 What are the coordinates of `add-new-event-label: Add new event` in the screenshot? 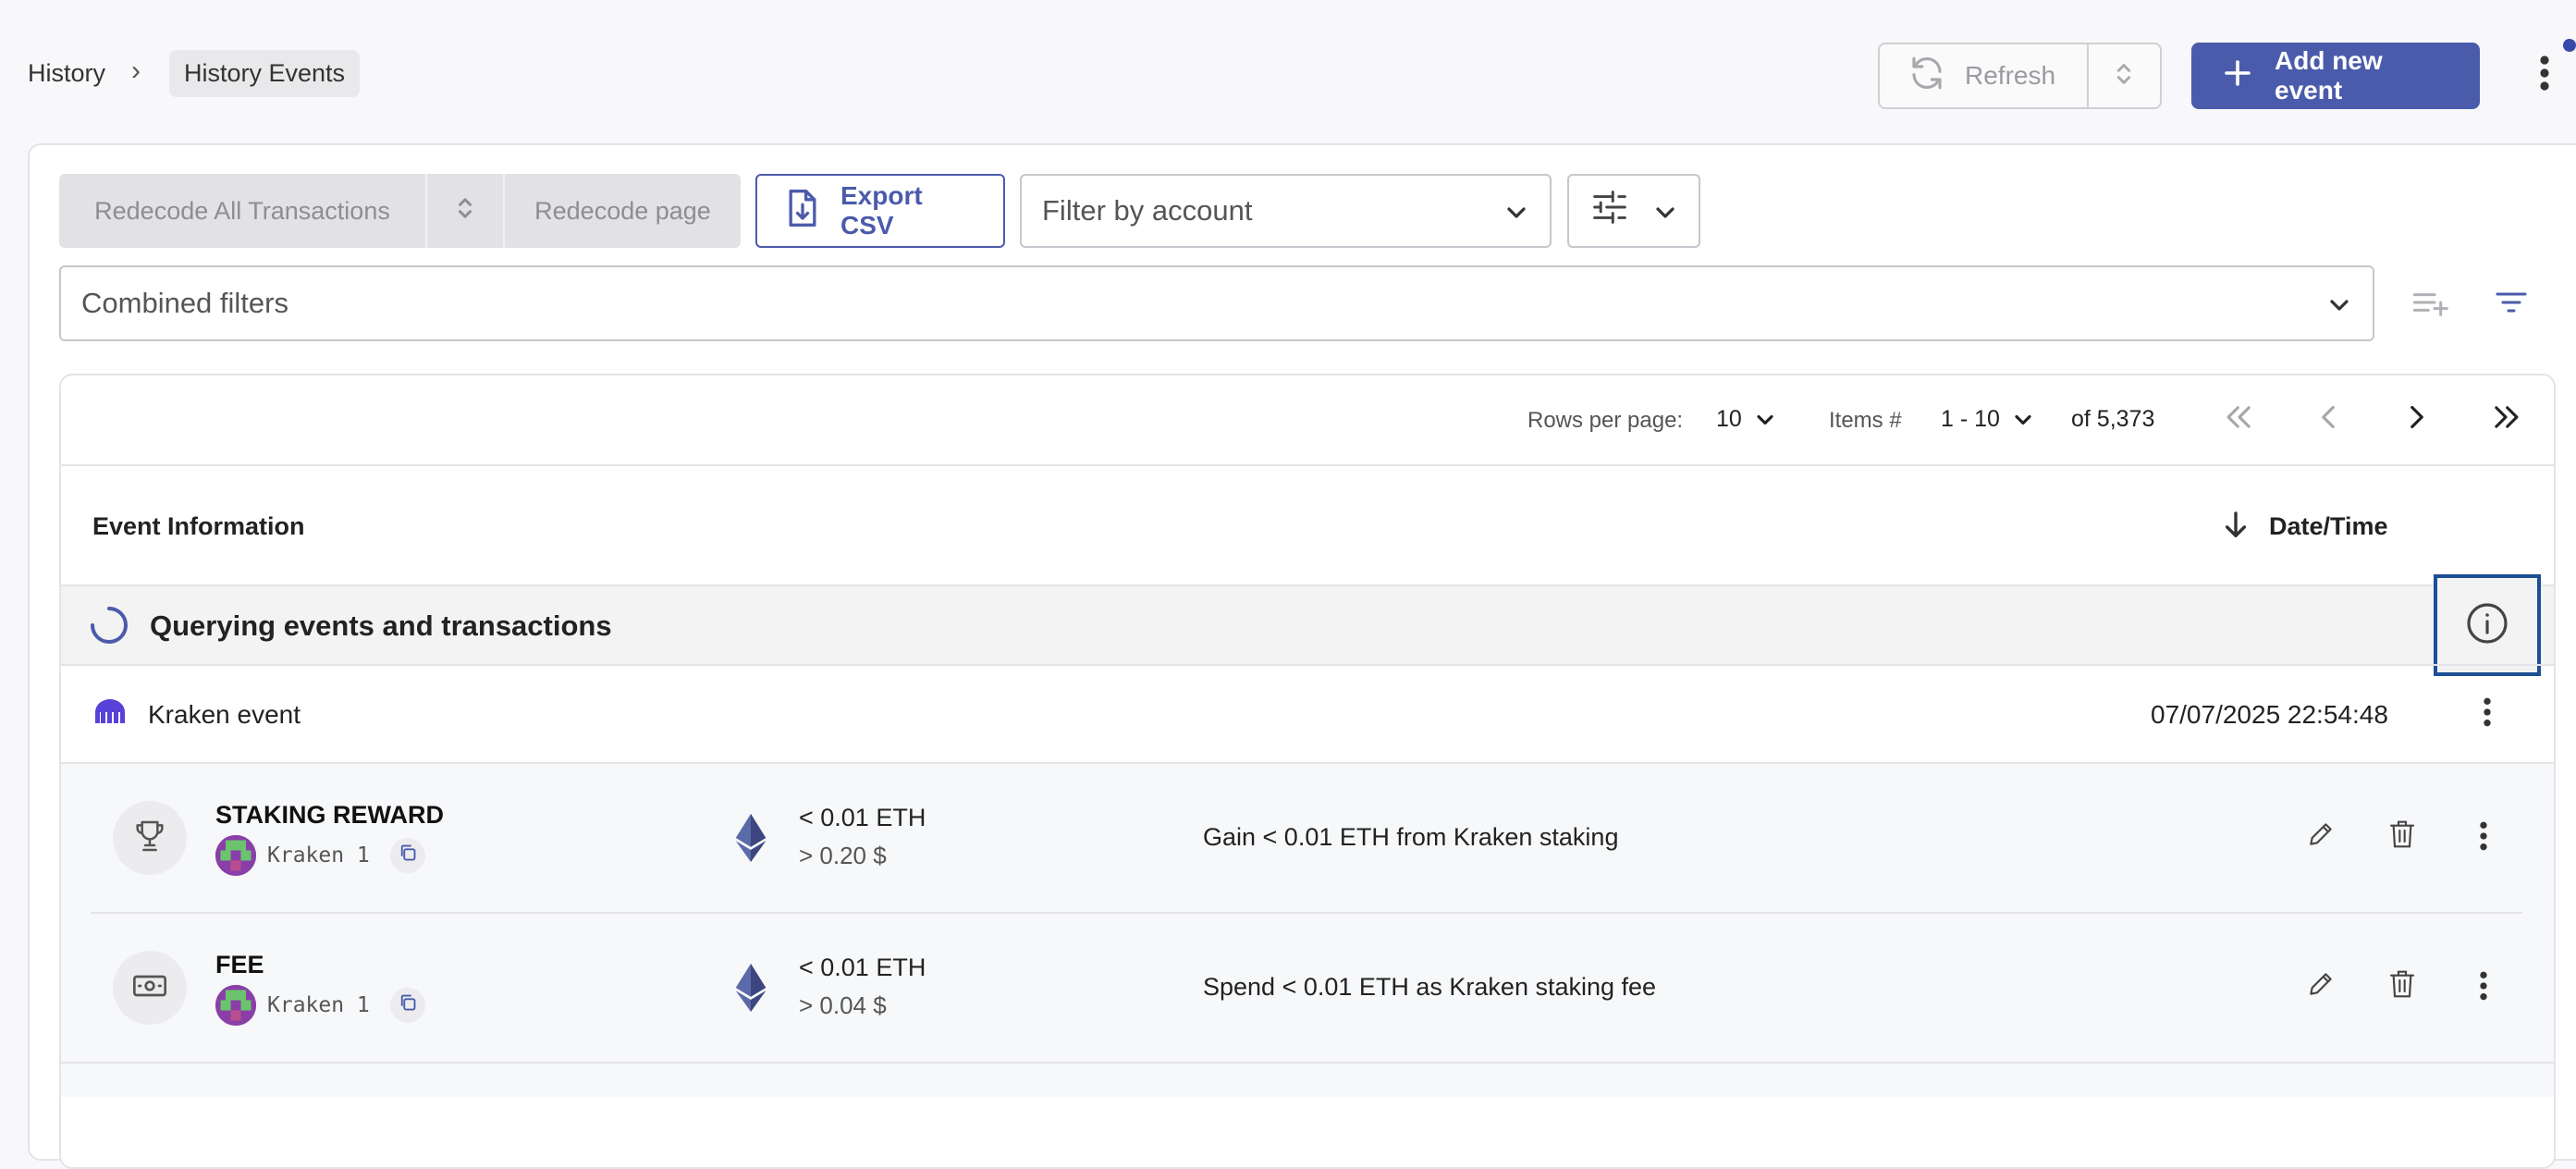 It's located at (2329, 75).